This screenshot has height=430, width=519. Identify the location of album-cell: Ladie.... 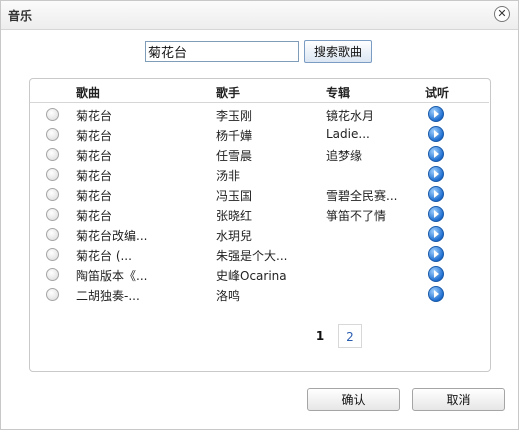
(348, 134).